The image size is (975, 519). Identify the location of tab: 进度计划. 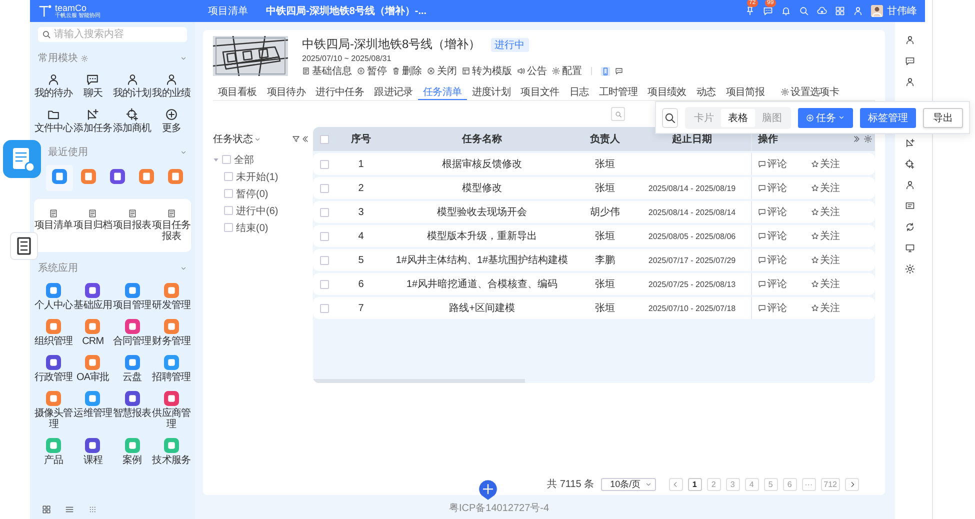
(491, 92).